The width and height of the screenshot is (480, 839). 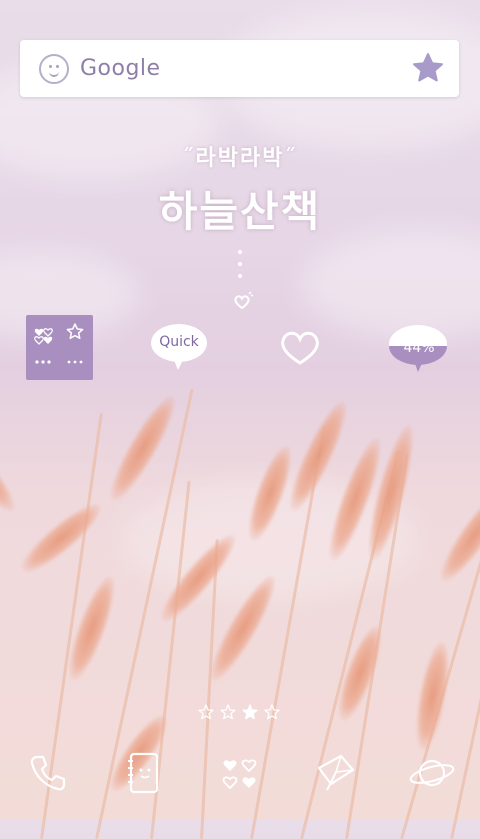 I want to click on page-dot-star-active-icon, so click(x=250, y=712).